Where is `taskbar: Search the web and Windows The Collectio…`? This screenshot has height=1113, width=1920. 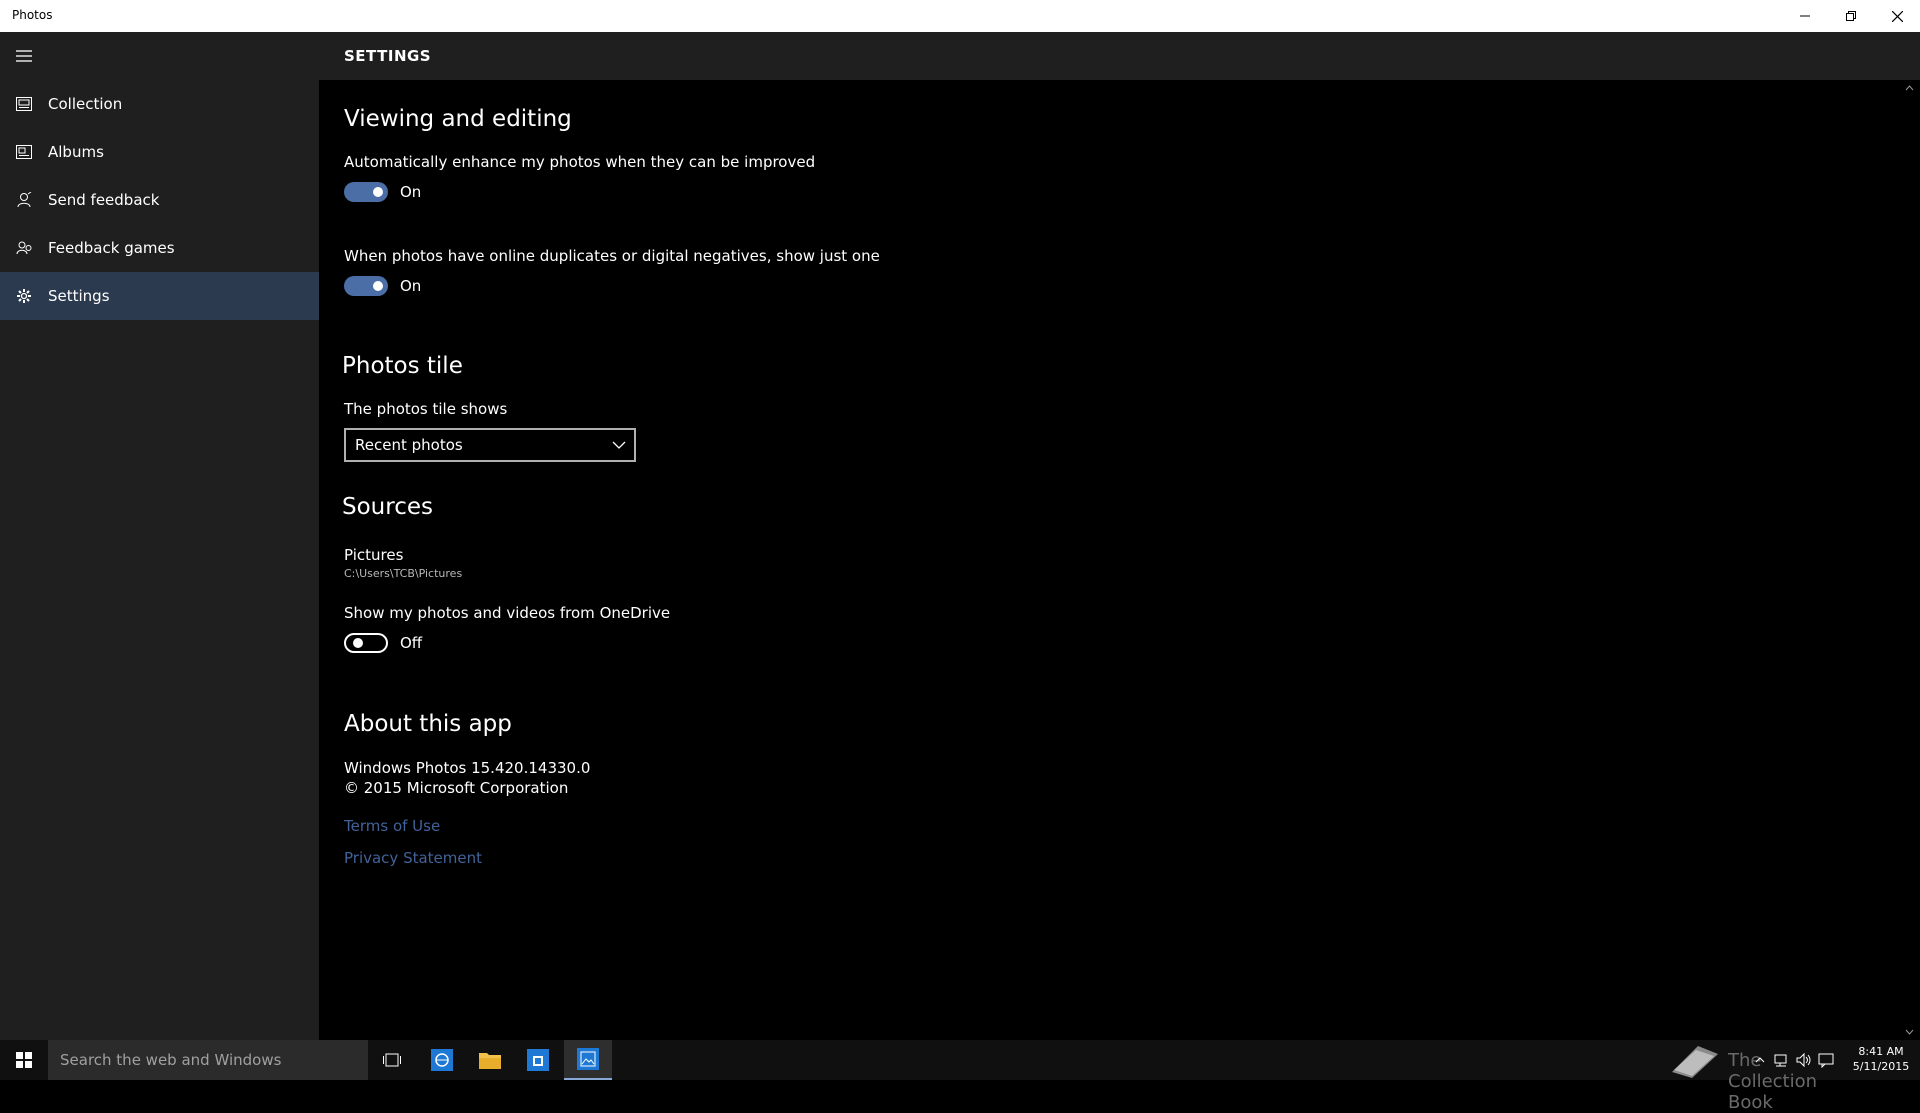
taskbar: Search the web and Windows The Collectio… is located at coordinates (960, 1076).